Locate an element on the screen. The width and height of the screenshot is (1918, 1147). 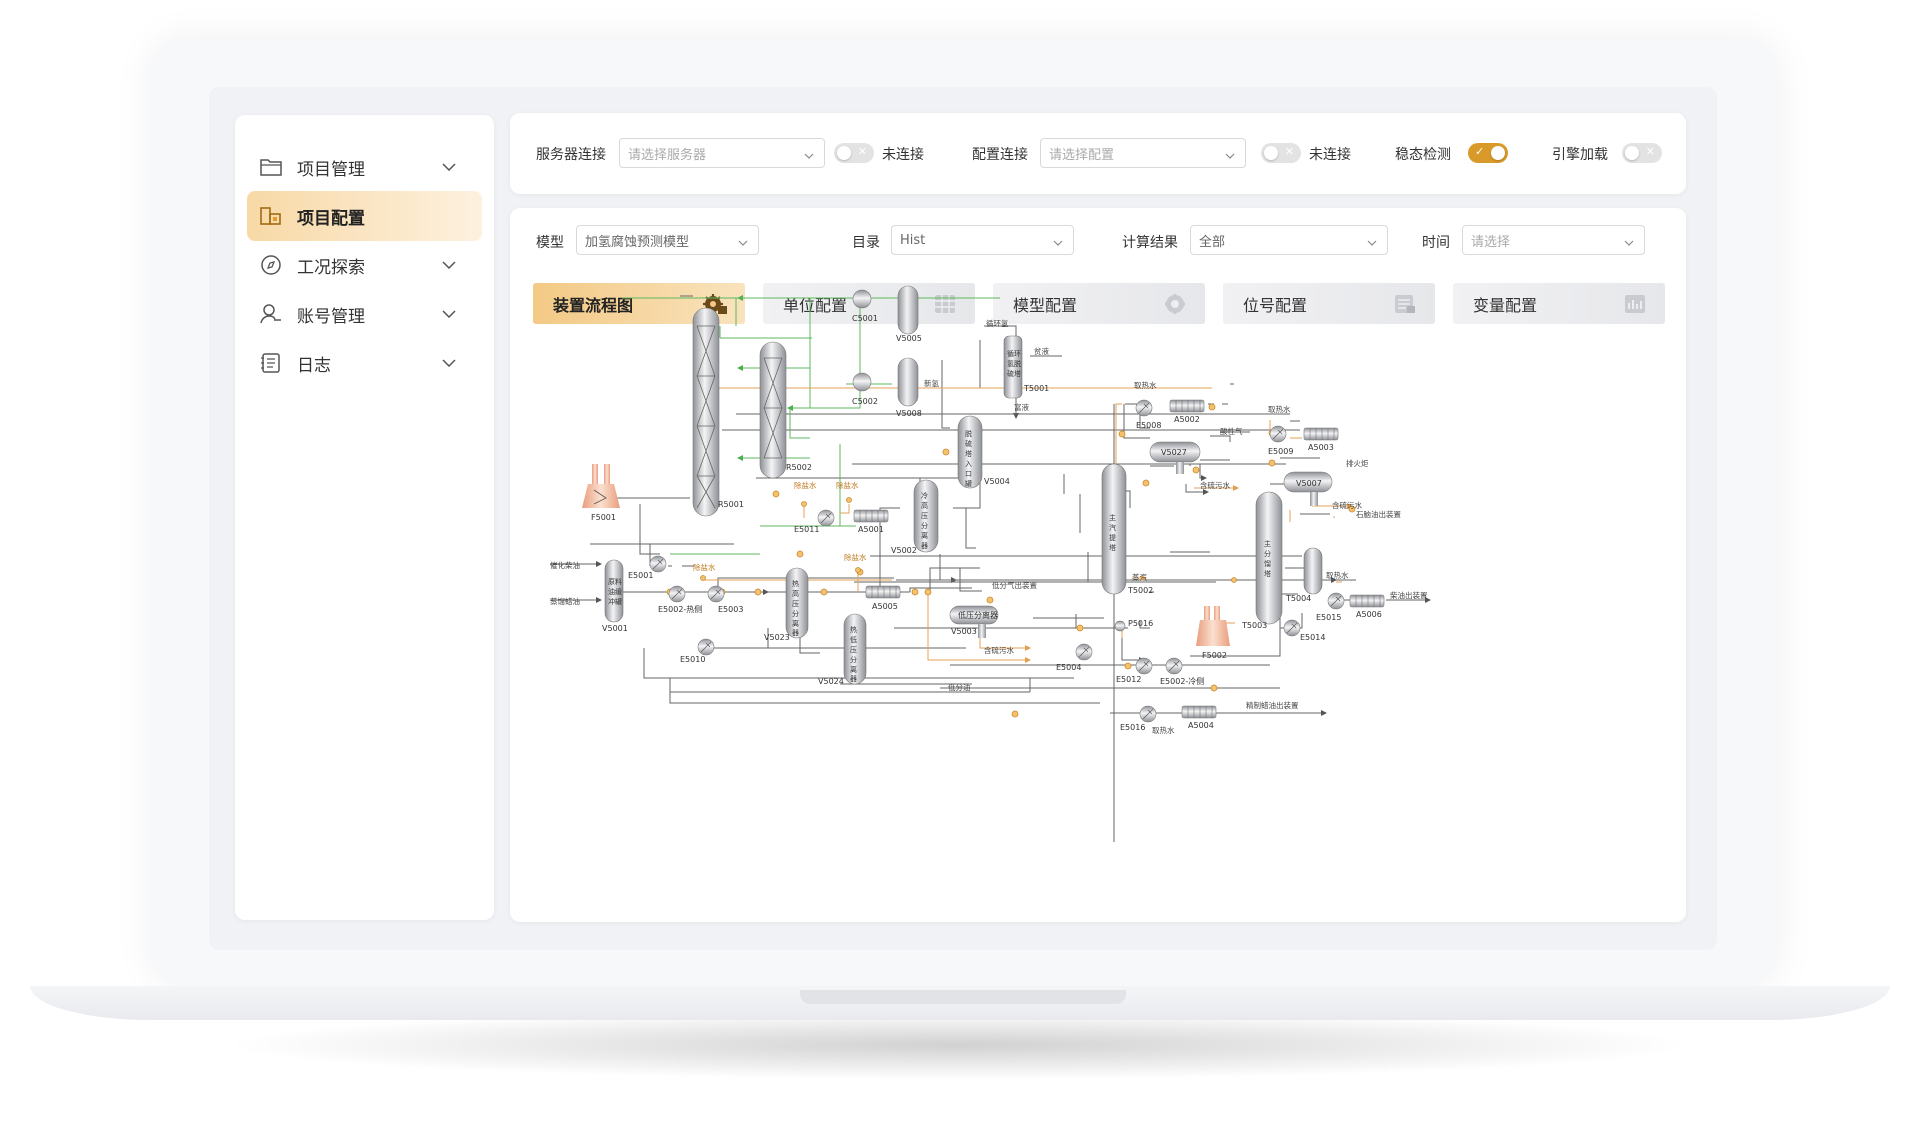
engine-toggle: ✕ is located at coordinates (1642, 153).